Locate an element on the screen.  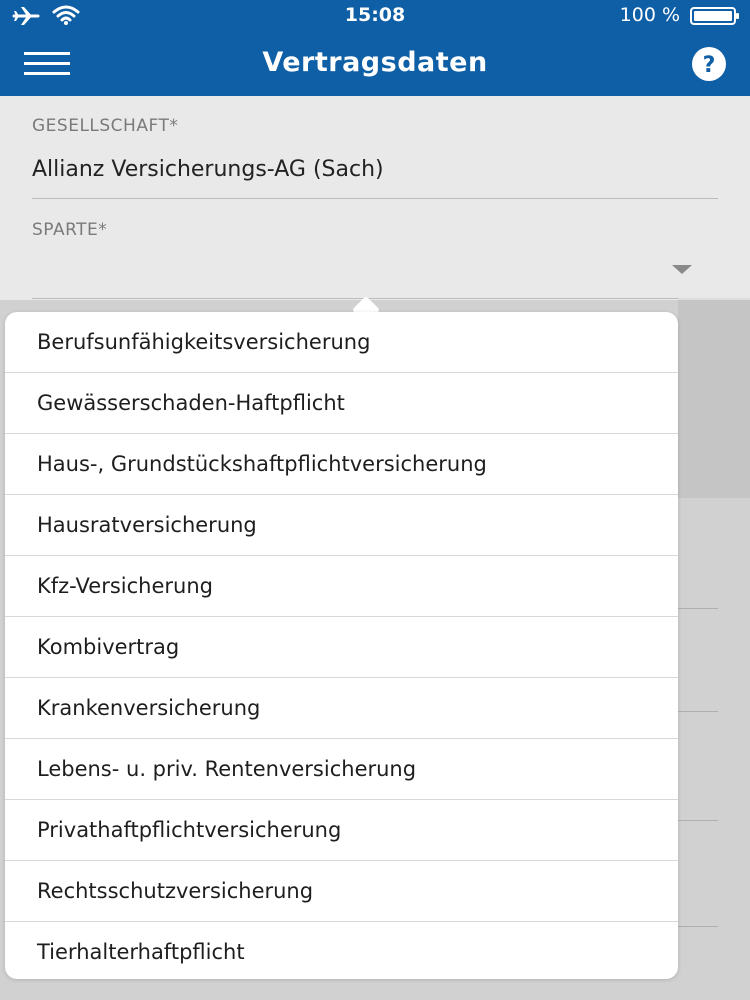
option-privathaftpflichtversicherung: Privathaftpflichtversicherung is located at coordinates (341, 830).